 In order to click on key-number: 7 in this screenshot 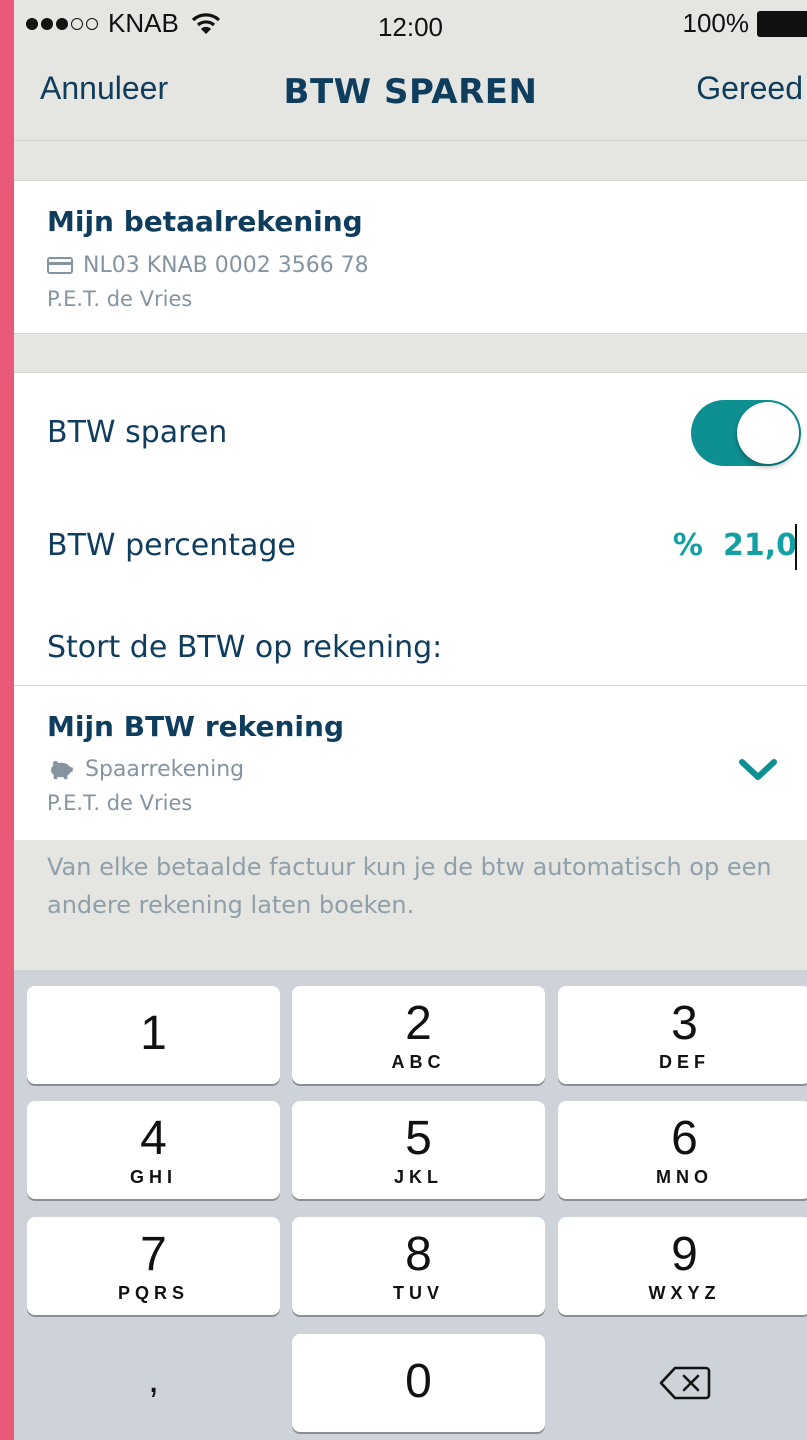, I will do `click(153, 1254)`.